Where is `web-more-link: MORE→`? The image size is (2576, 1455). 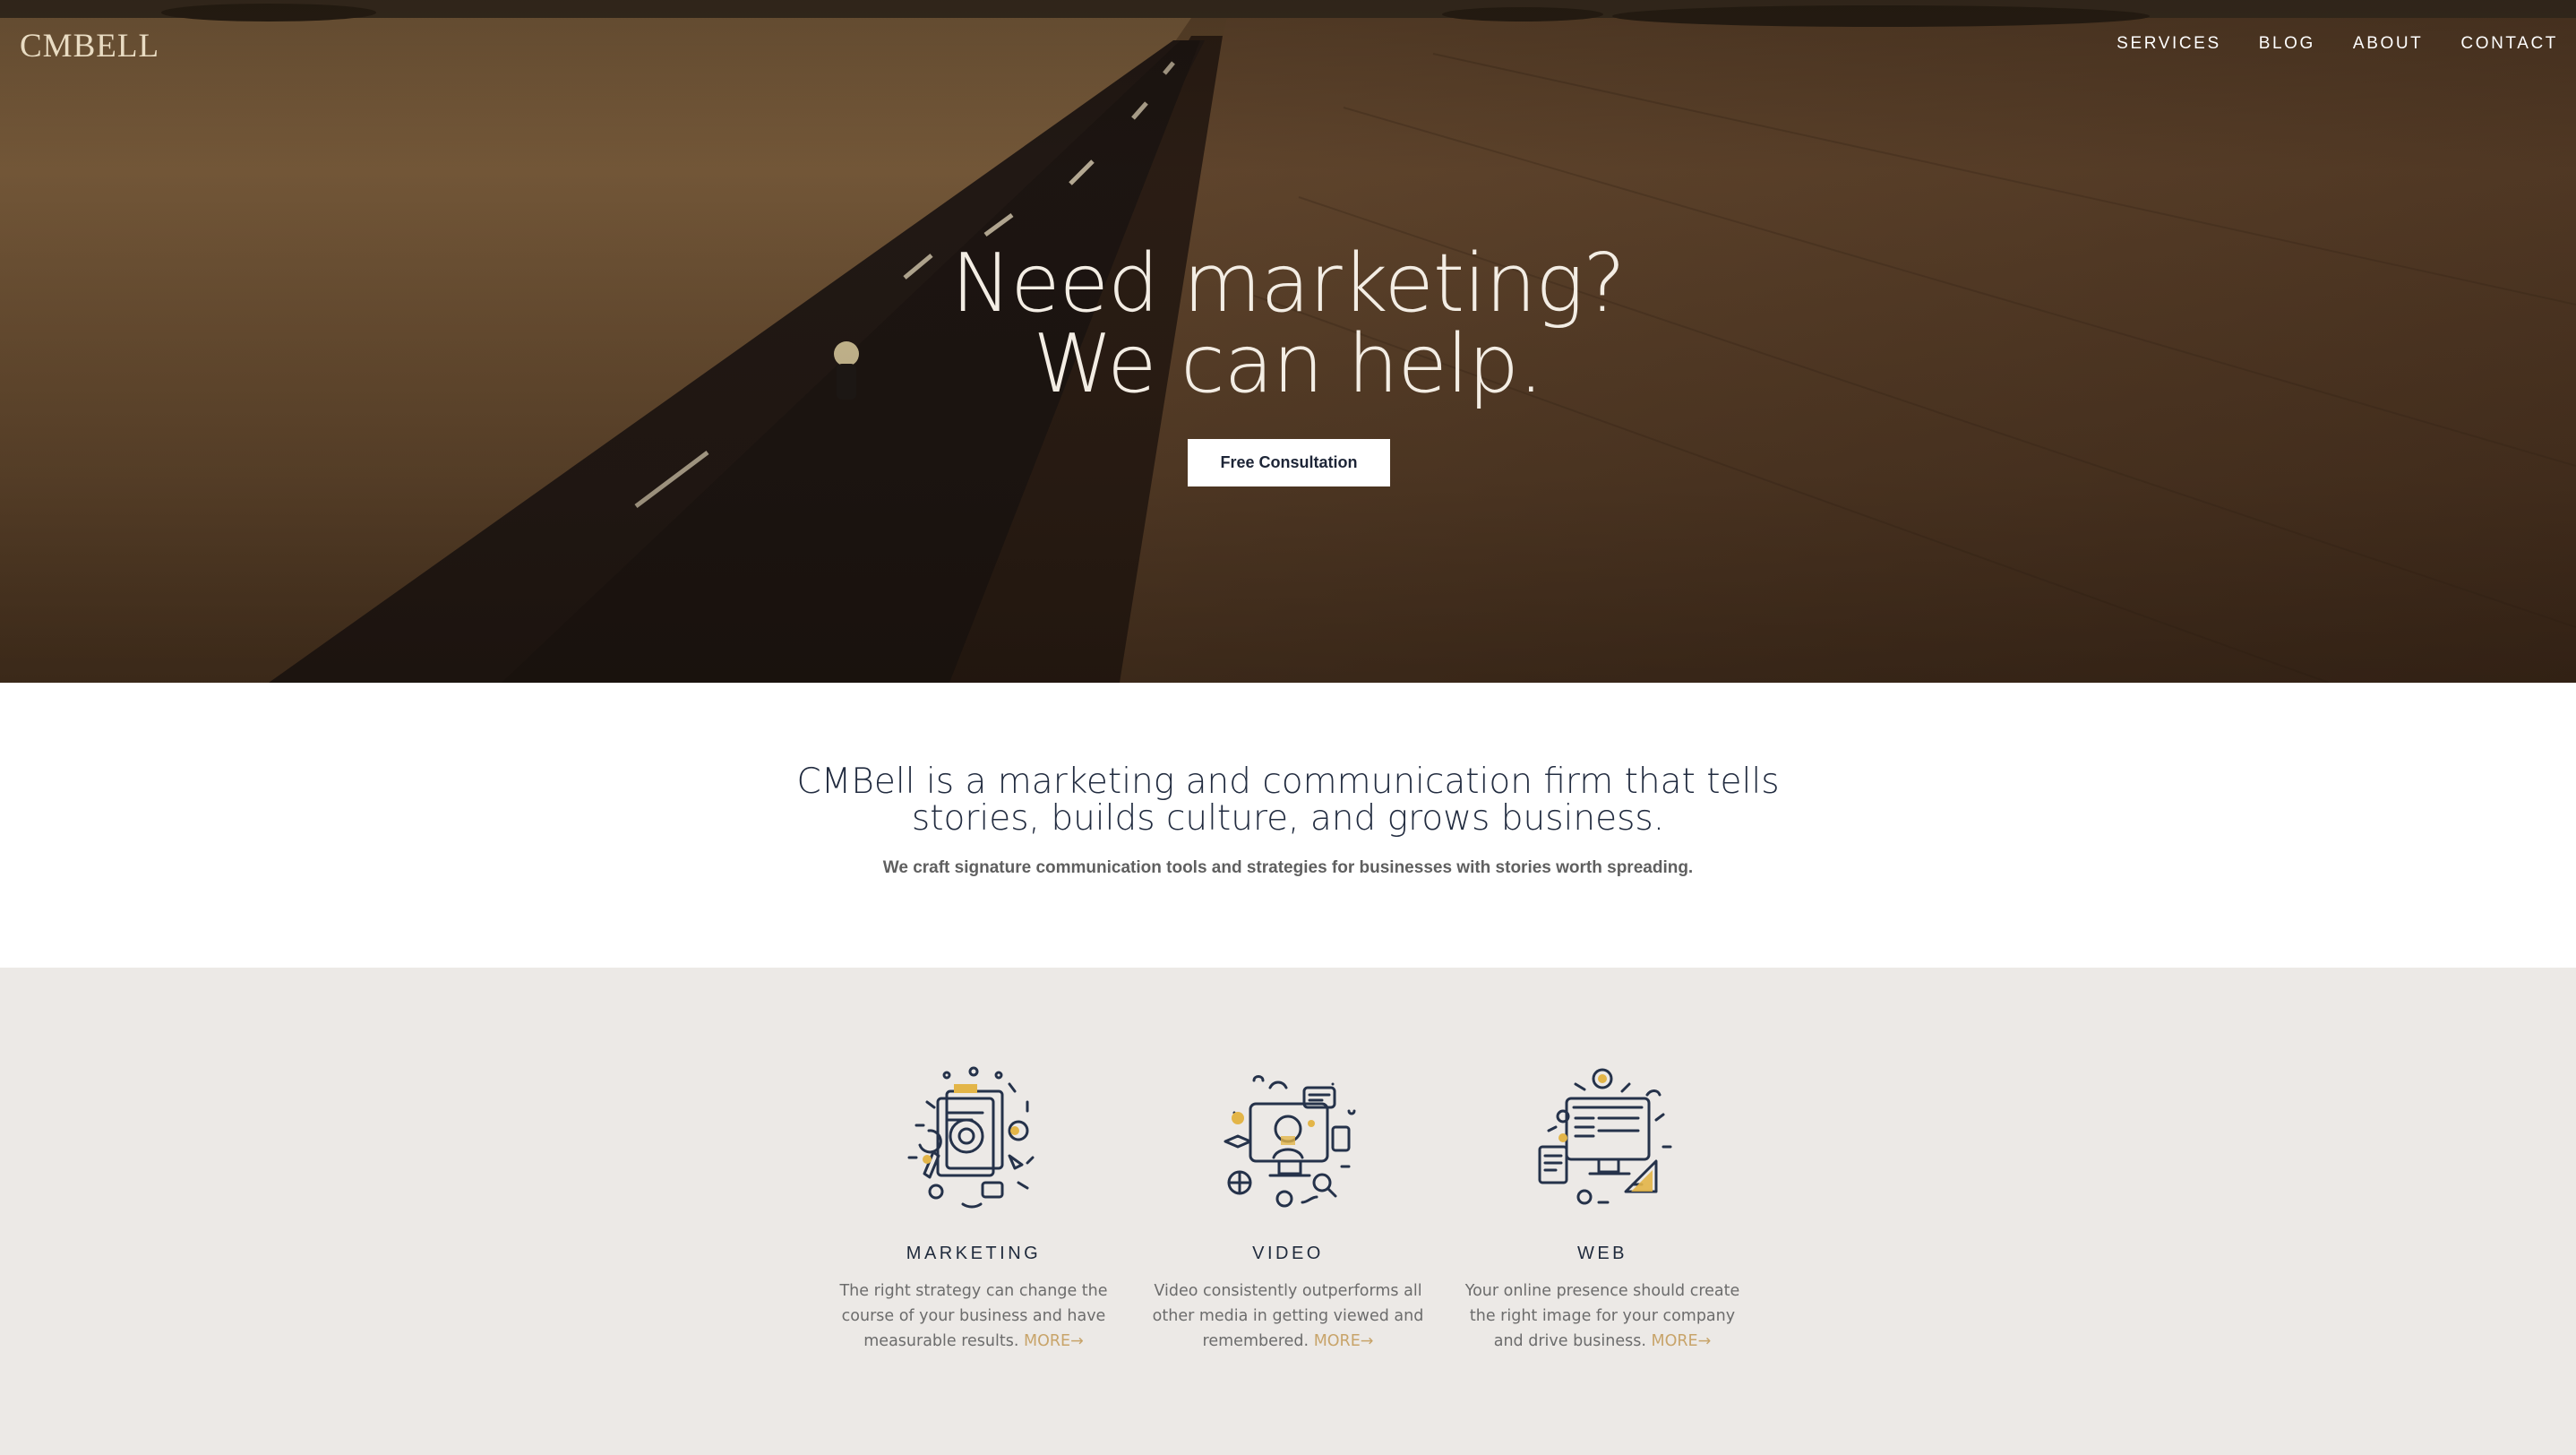
web-more-link: MORE→ is located at coordinates (1682, 1341).